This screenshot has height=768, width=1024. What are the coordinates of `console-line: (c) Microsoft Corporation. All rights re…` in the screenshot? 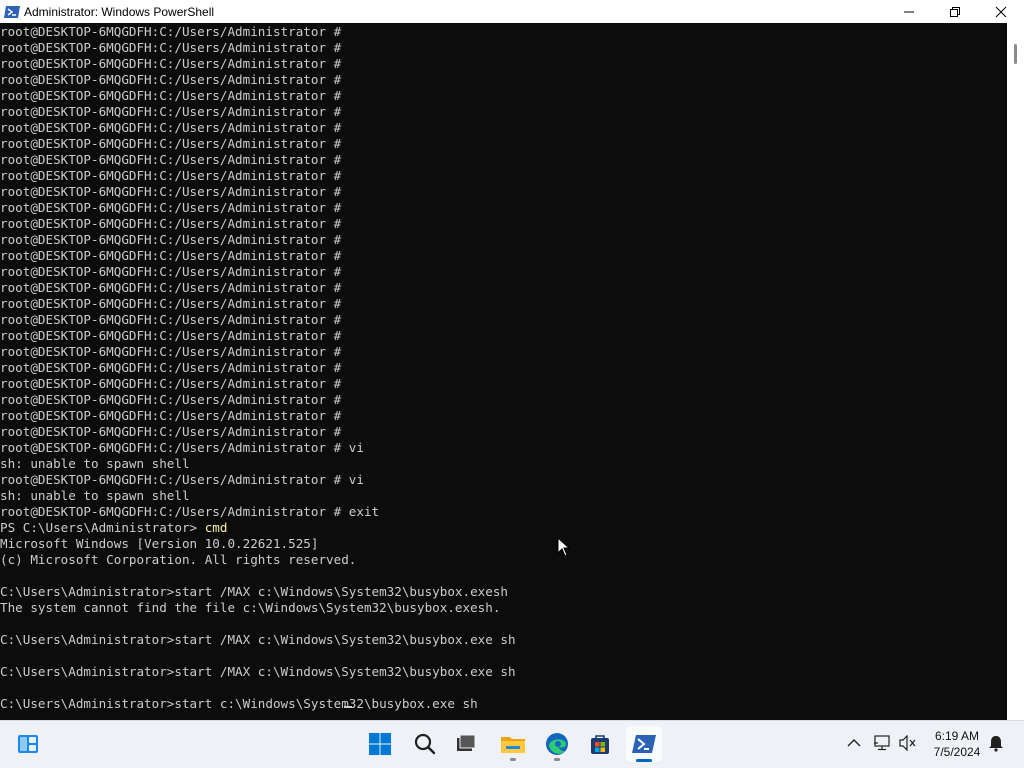 It's located at (258, 560).